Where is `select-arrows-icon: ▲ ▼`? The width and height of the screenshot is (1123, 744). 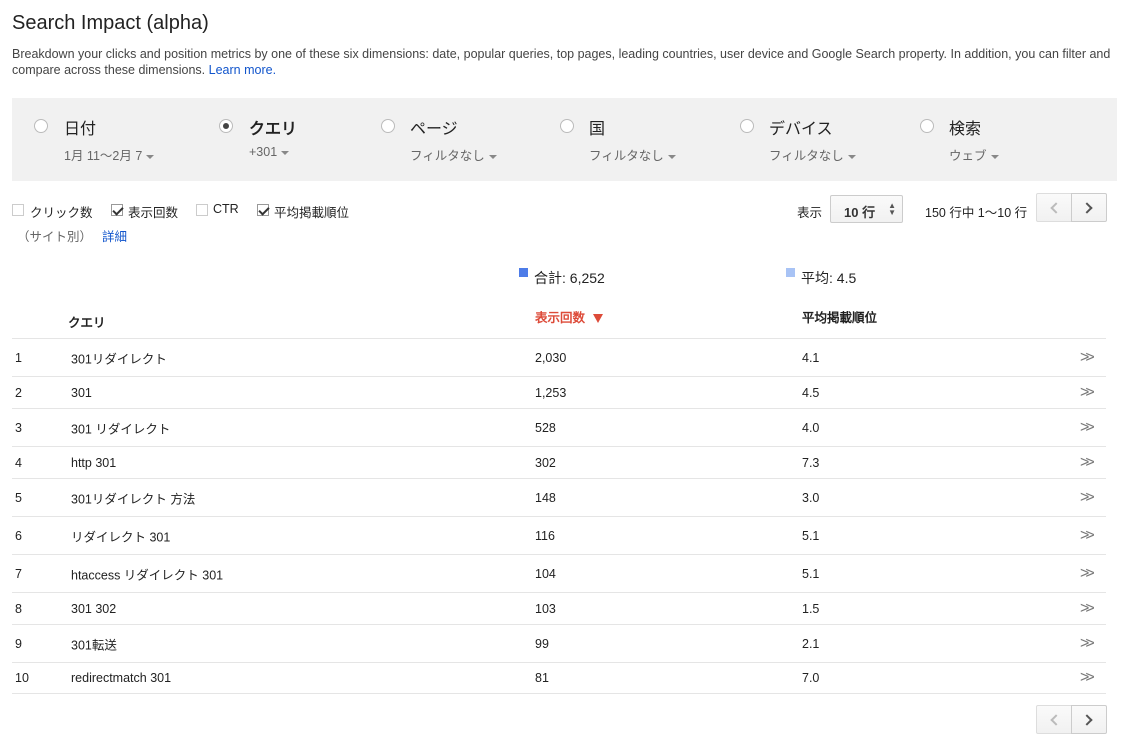
select-arrows-icon: ▲ ▼ is located at coordinates (892, 209).